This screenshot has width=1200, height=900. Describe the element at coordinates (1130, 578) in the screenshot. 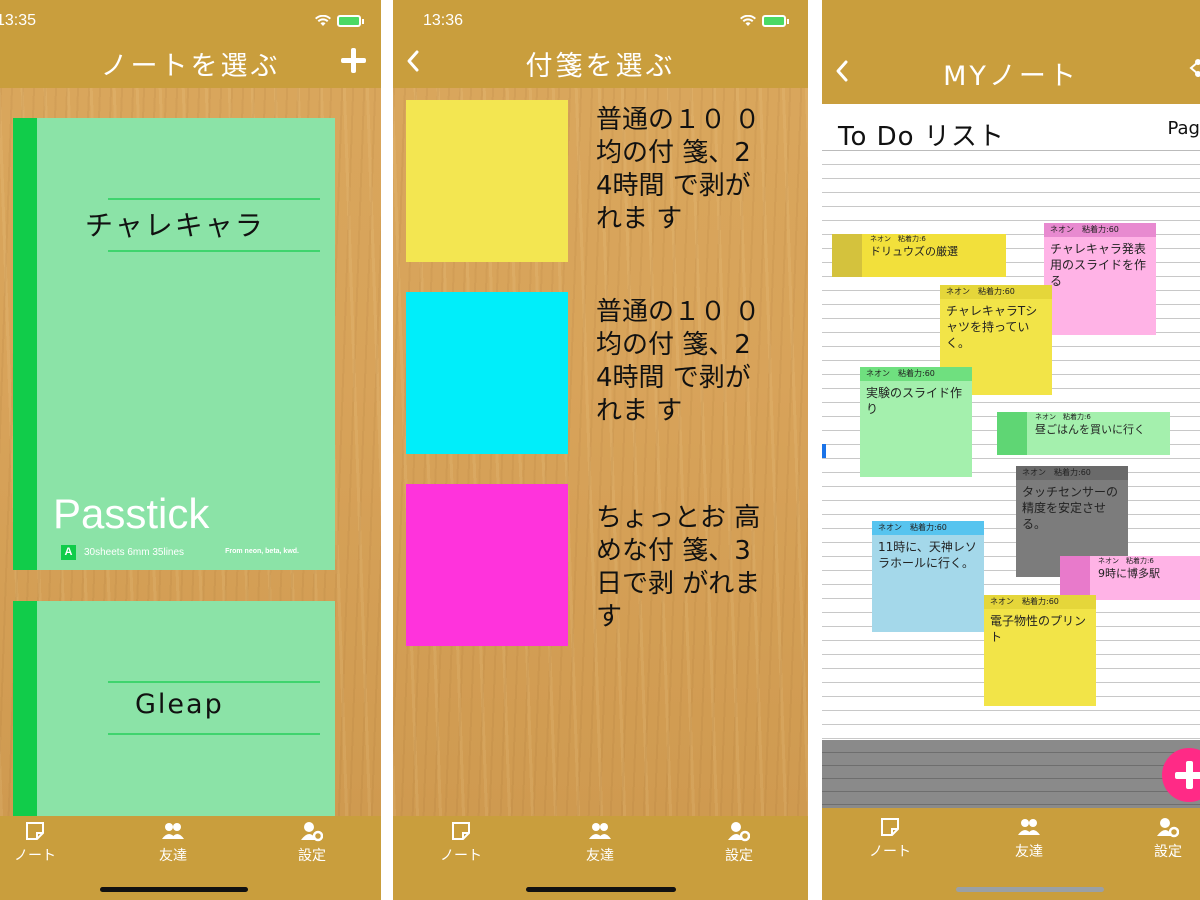

I see `sticky-note: ネオン 粘着力:6 9時に博多駅` at that location.